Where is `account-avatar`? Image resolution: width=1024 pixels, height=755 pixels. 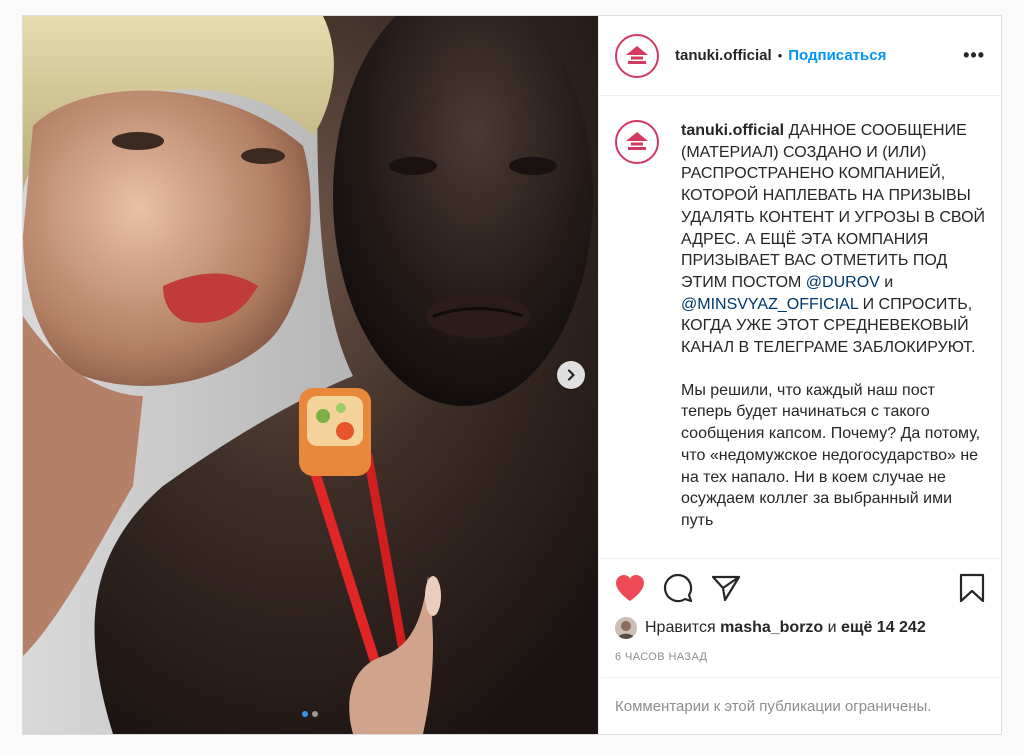
account-avatar is located at coordinates (637, 55).